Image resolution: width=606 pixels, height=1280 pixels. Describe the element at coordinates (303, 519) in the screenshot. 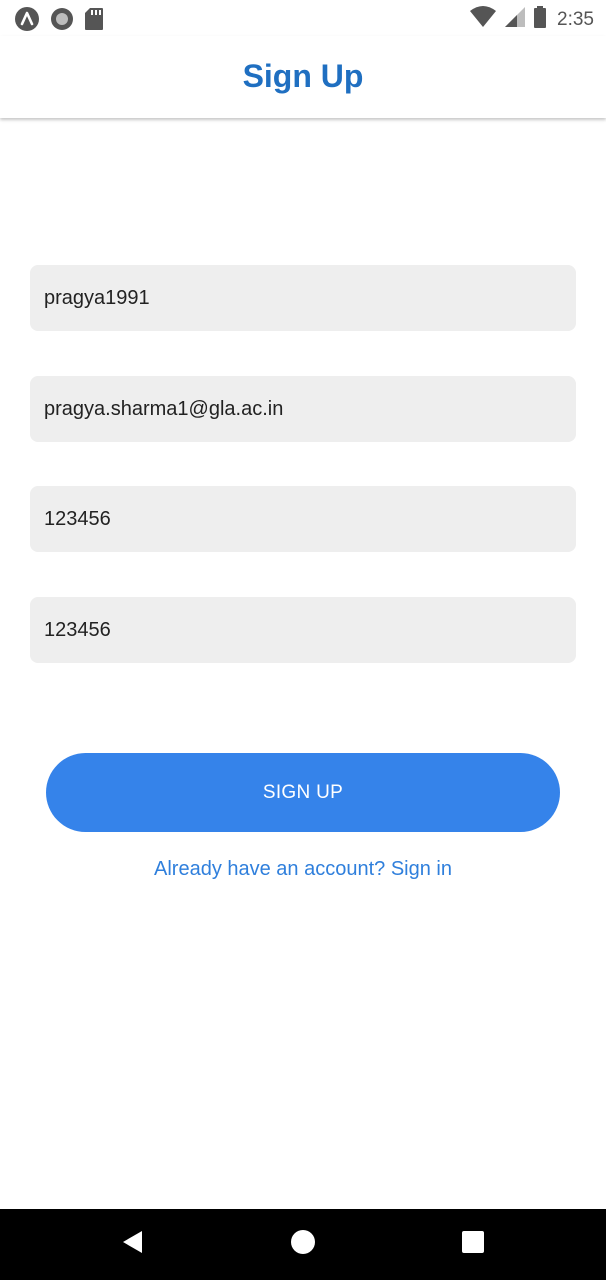

I see `password-field: 123456` at that location.